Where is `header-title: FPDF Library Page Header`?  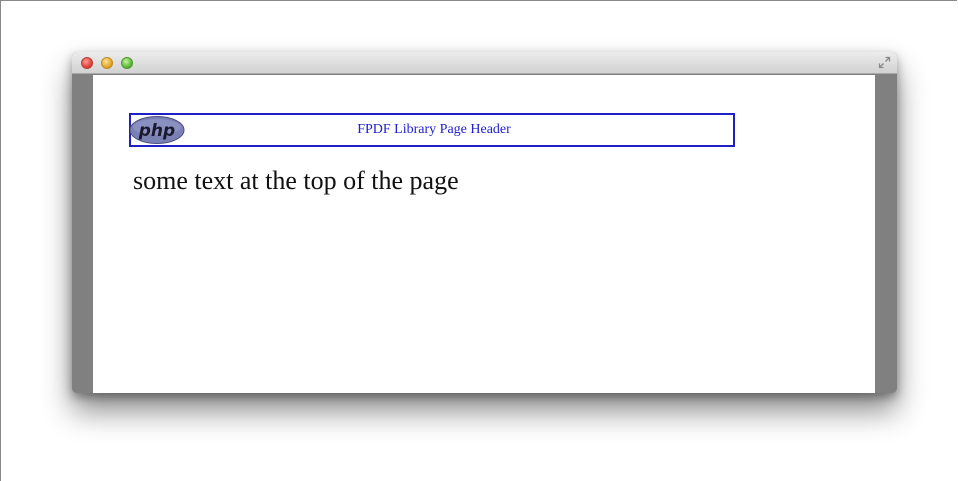 header-title: FPDF Library Page Header is located at coordinates (434, 129).